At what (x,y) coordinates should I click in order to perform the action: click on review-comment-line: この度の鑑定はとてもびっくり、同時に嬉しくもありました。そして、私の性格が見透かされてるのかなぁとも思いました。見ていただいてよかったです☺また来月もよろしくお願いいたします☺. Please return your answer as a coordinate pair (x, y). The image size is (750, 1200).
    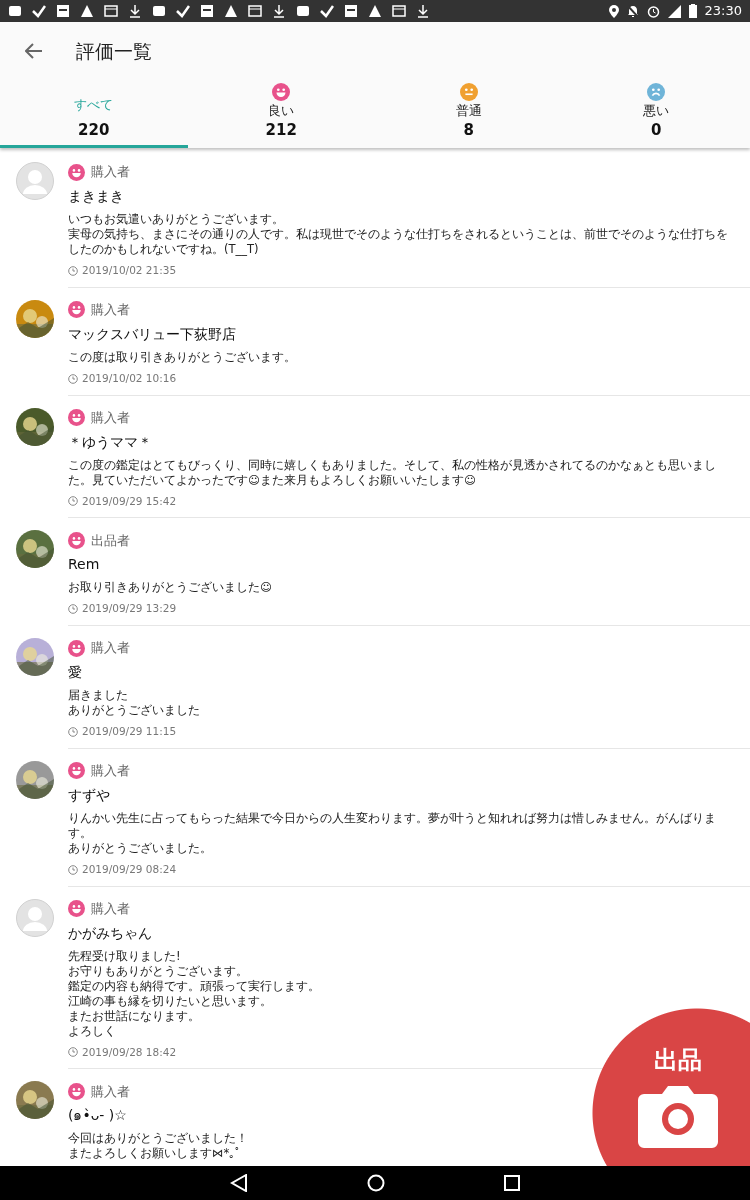
    Looking at the image, I should click on (392, 472).